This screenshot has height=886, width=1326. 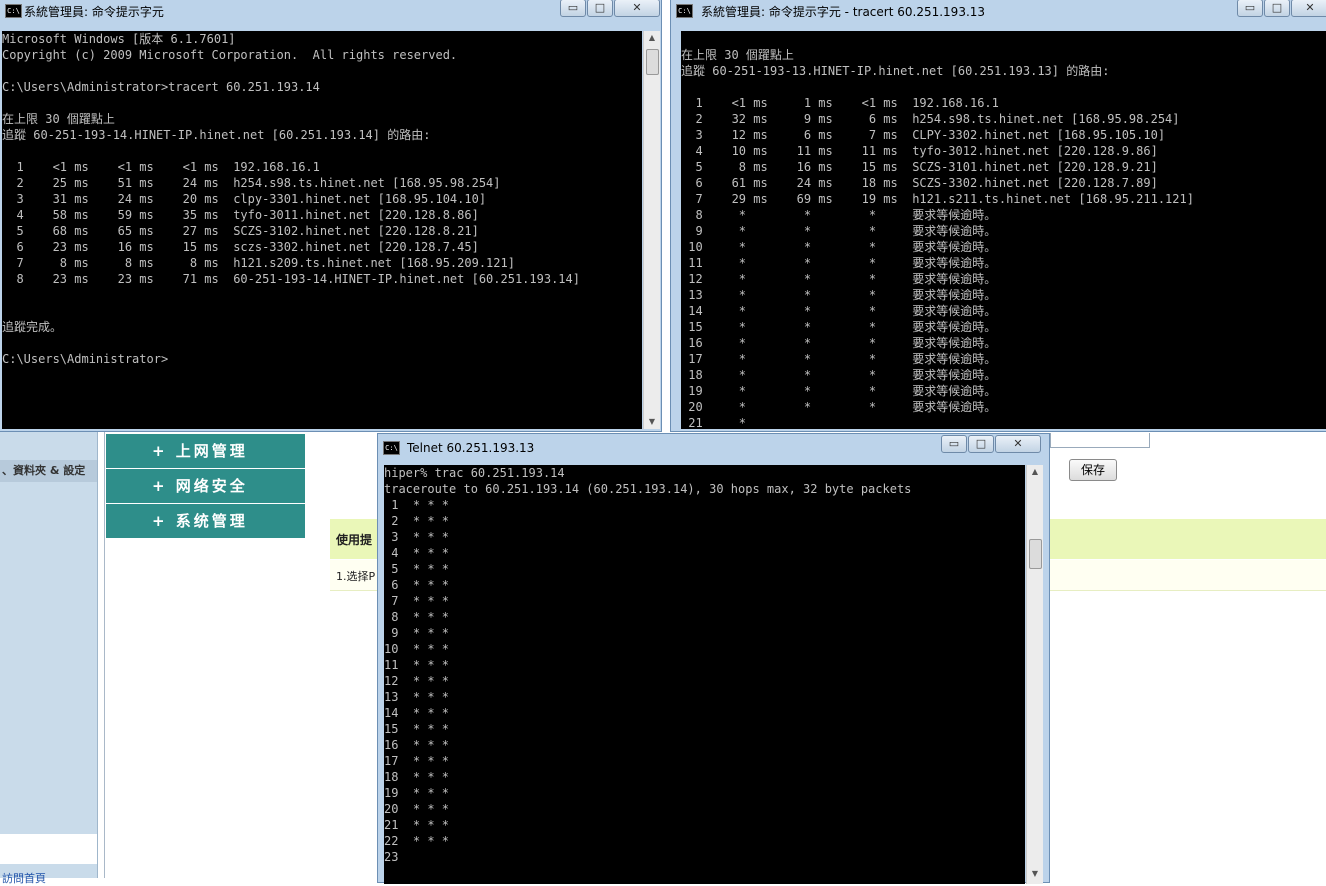 What do you see at coordinates (714, 422) in the screenshot?
I see `terminal-line: 21 *` at bounding box center [714, 422].